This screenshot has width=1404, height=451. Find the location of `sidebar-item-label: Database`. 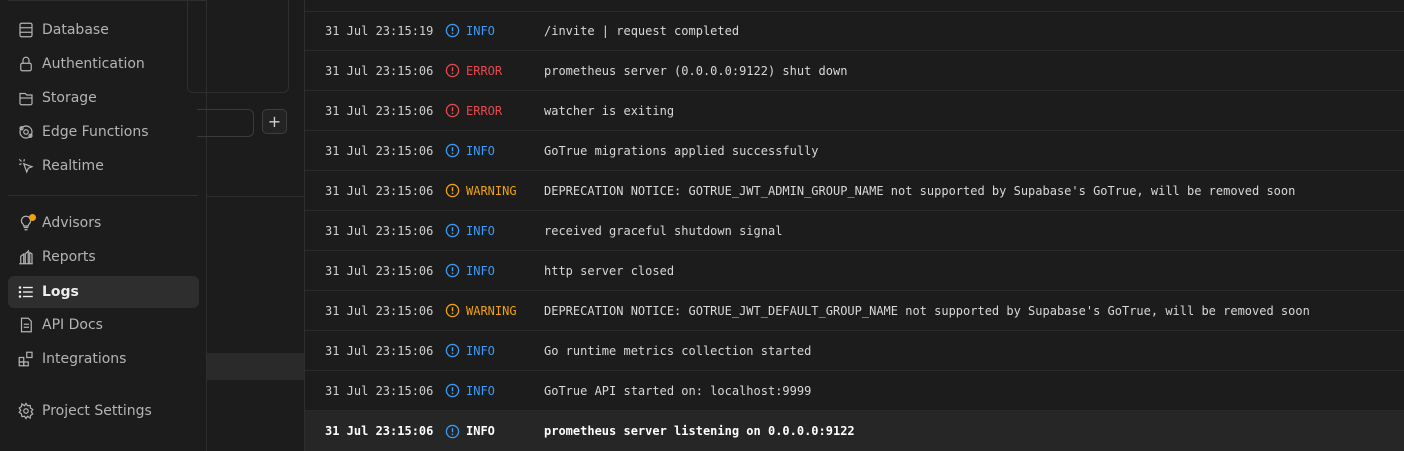

sidebar-item-label: Database is located at coordinates (75, 30).